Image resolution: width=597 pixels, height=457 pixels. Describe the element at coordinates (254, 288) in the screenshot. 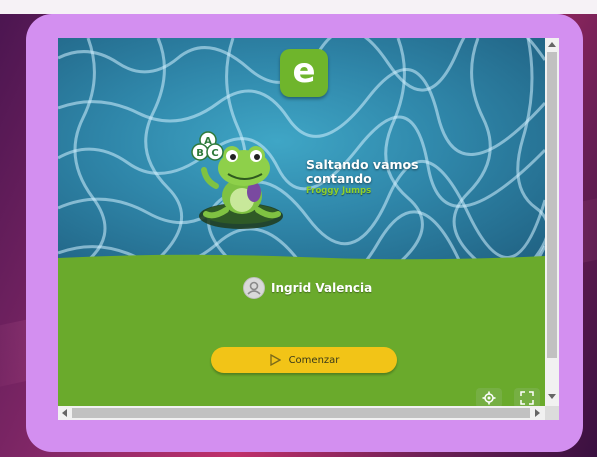

I see `user-icon` at that location.